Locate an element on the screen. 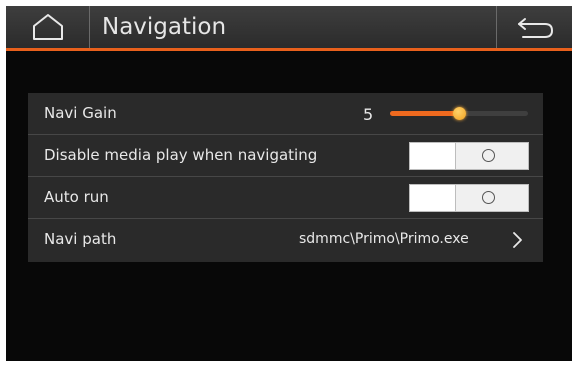 Image resolution: width=576 pixels, height=367 pixels. navi-gain-slider is located at coordinates (459, 113).